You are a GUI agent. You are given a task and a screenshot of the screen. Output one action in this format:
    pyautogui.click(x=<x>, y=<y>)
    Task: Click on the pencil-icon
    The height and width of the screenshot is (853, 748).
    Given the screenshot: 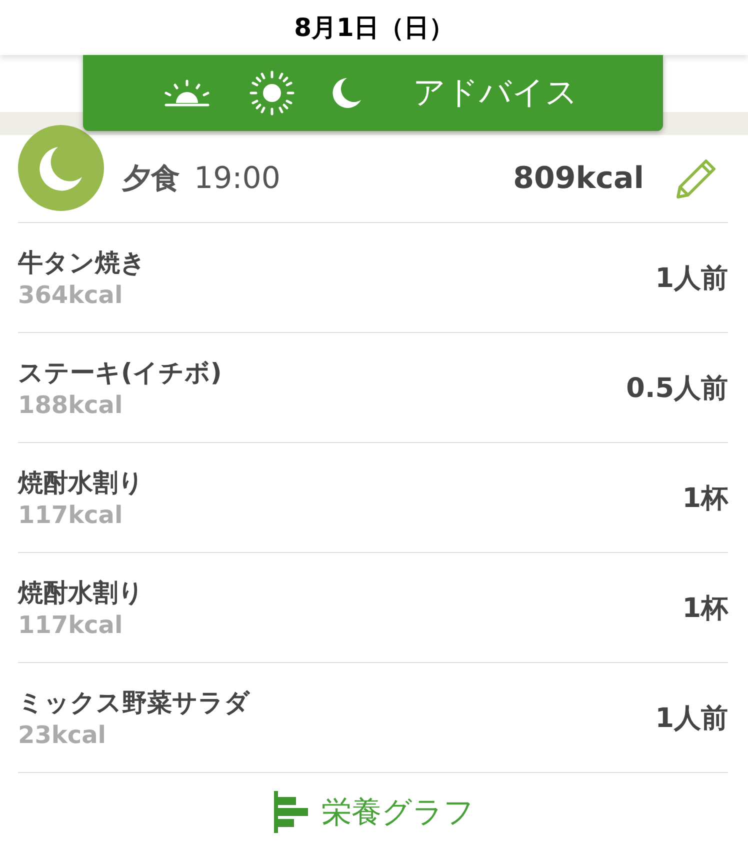 What is the action you would take?
    pyautogui.click(x=696, y=178)
    